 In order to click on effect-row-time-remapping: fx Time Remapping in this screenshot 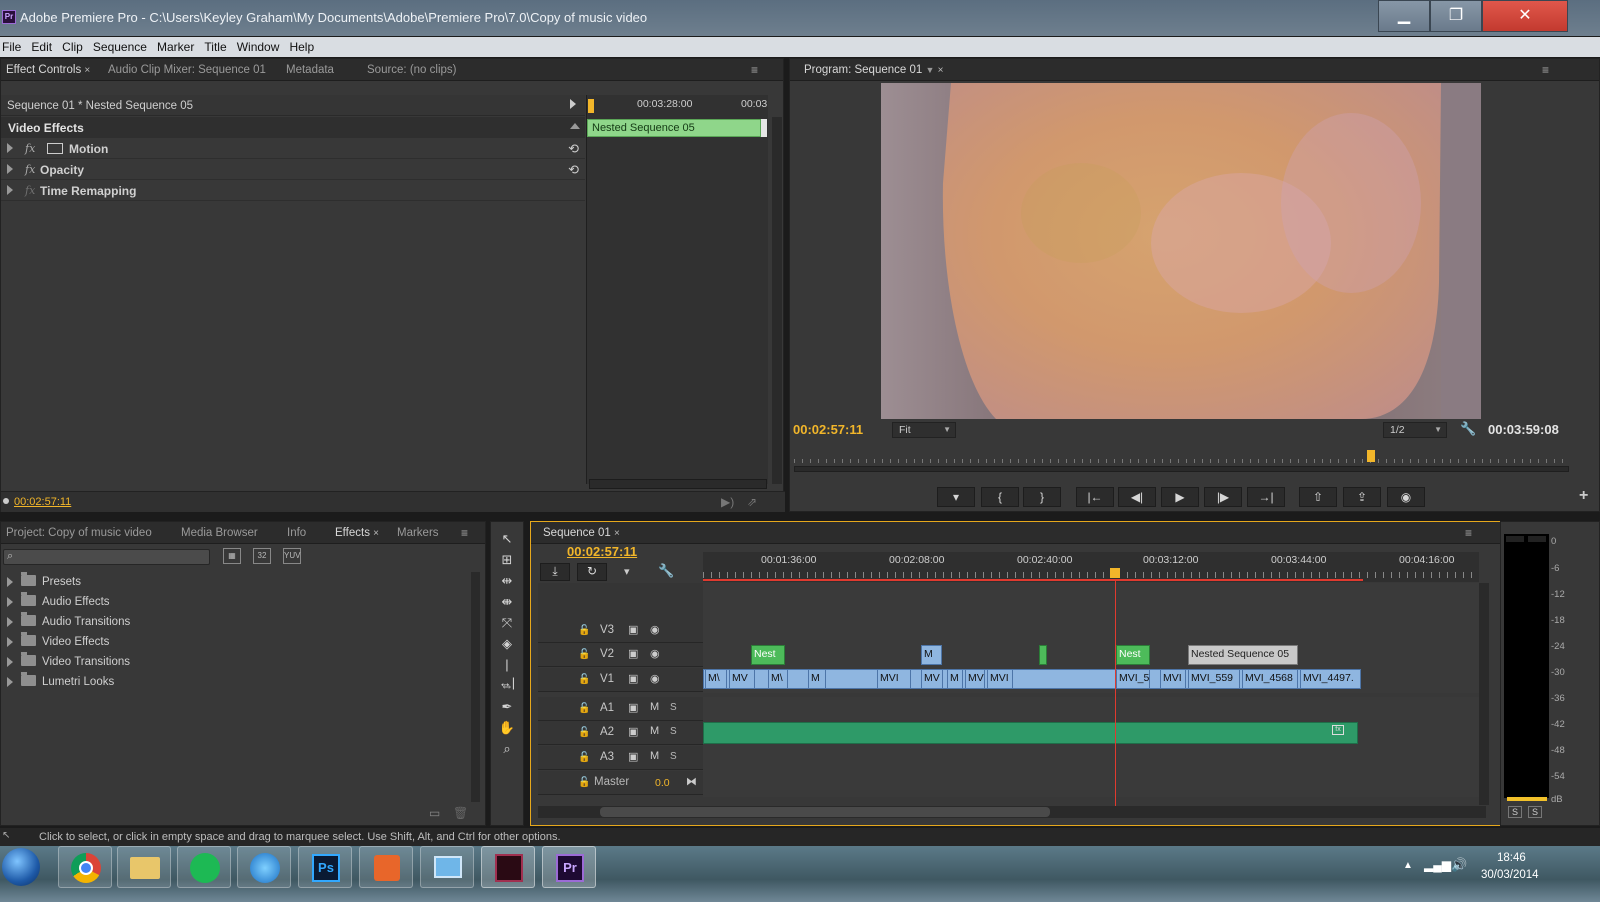, I will do `click(293, 190)`.